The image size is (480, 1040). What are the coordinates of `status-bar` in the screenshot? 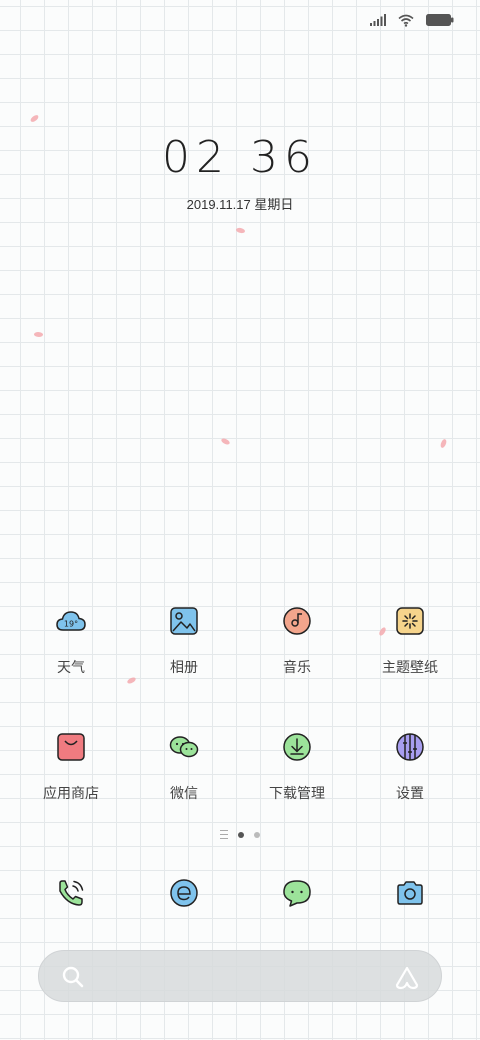 It's located at (412, 20).